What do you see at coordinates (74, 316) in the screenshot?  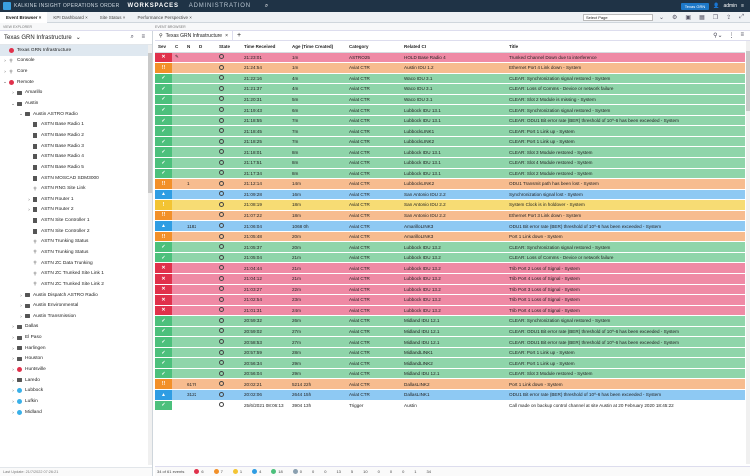 I see `tree-item: › Austin Transmission` at bounding box center [74, 316].